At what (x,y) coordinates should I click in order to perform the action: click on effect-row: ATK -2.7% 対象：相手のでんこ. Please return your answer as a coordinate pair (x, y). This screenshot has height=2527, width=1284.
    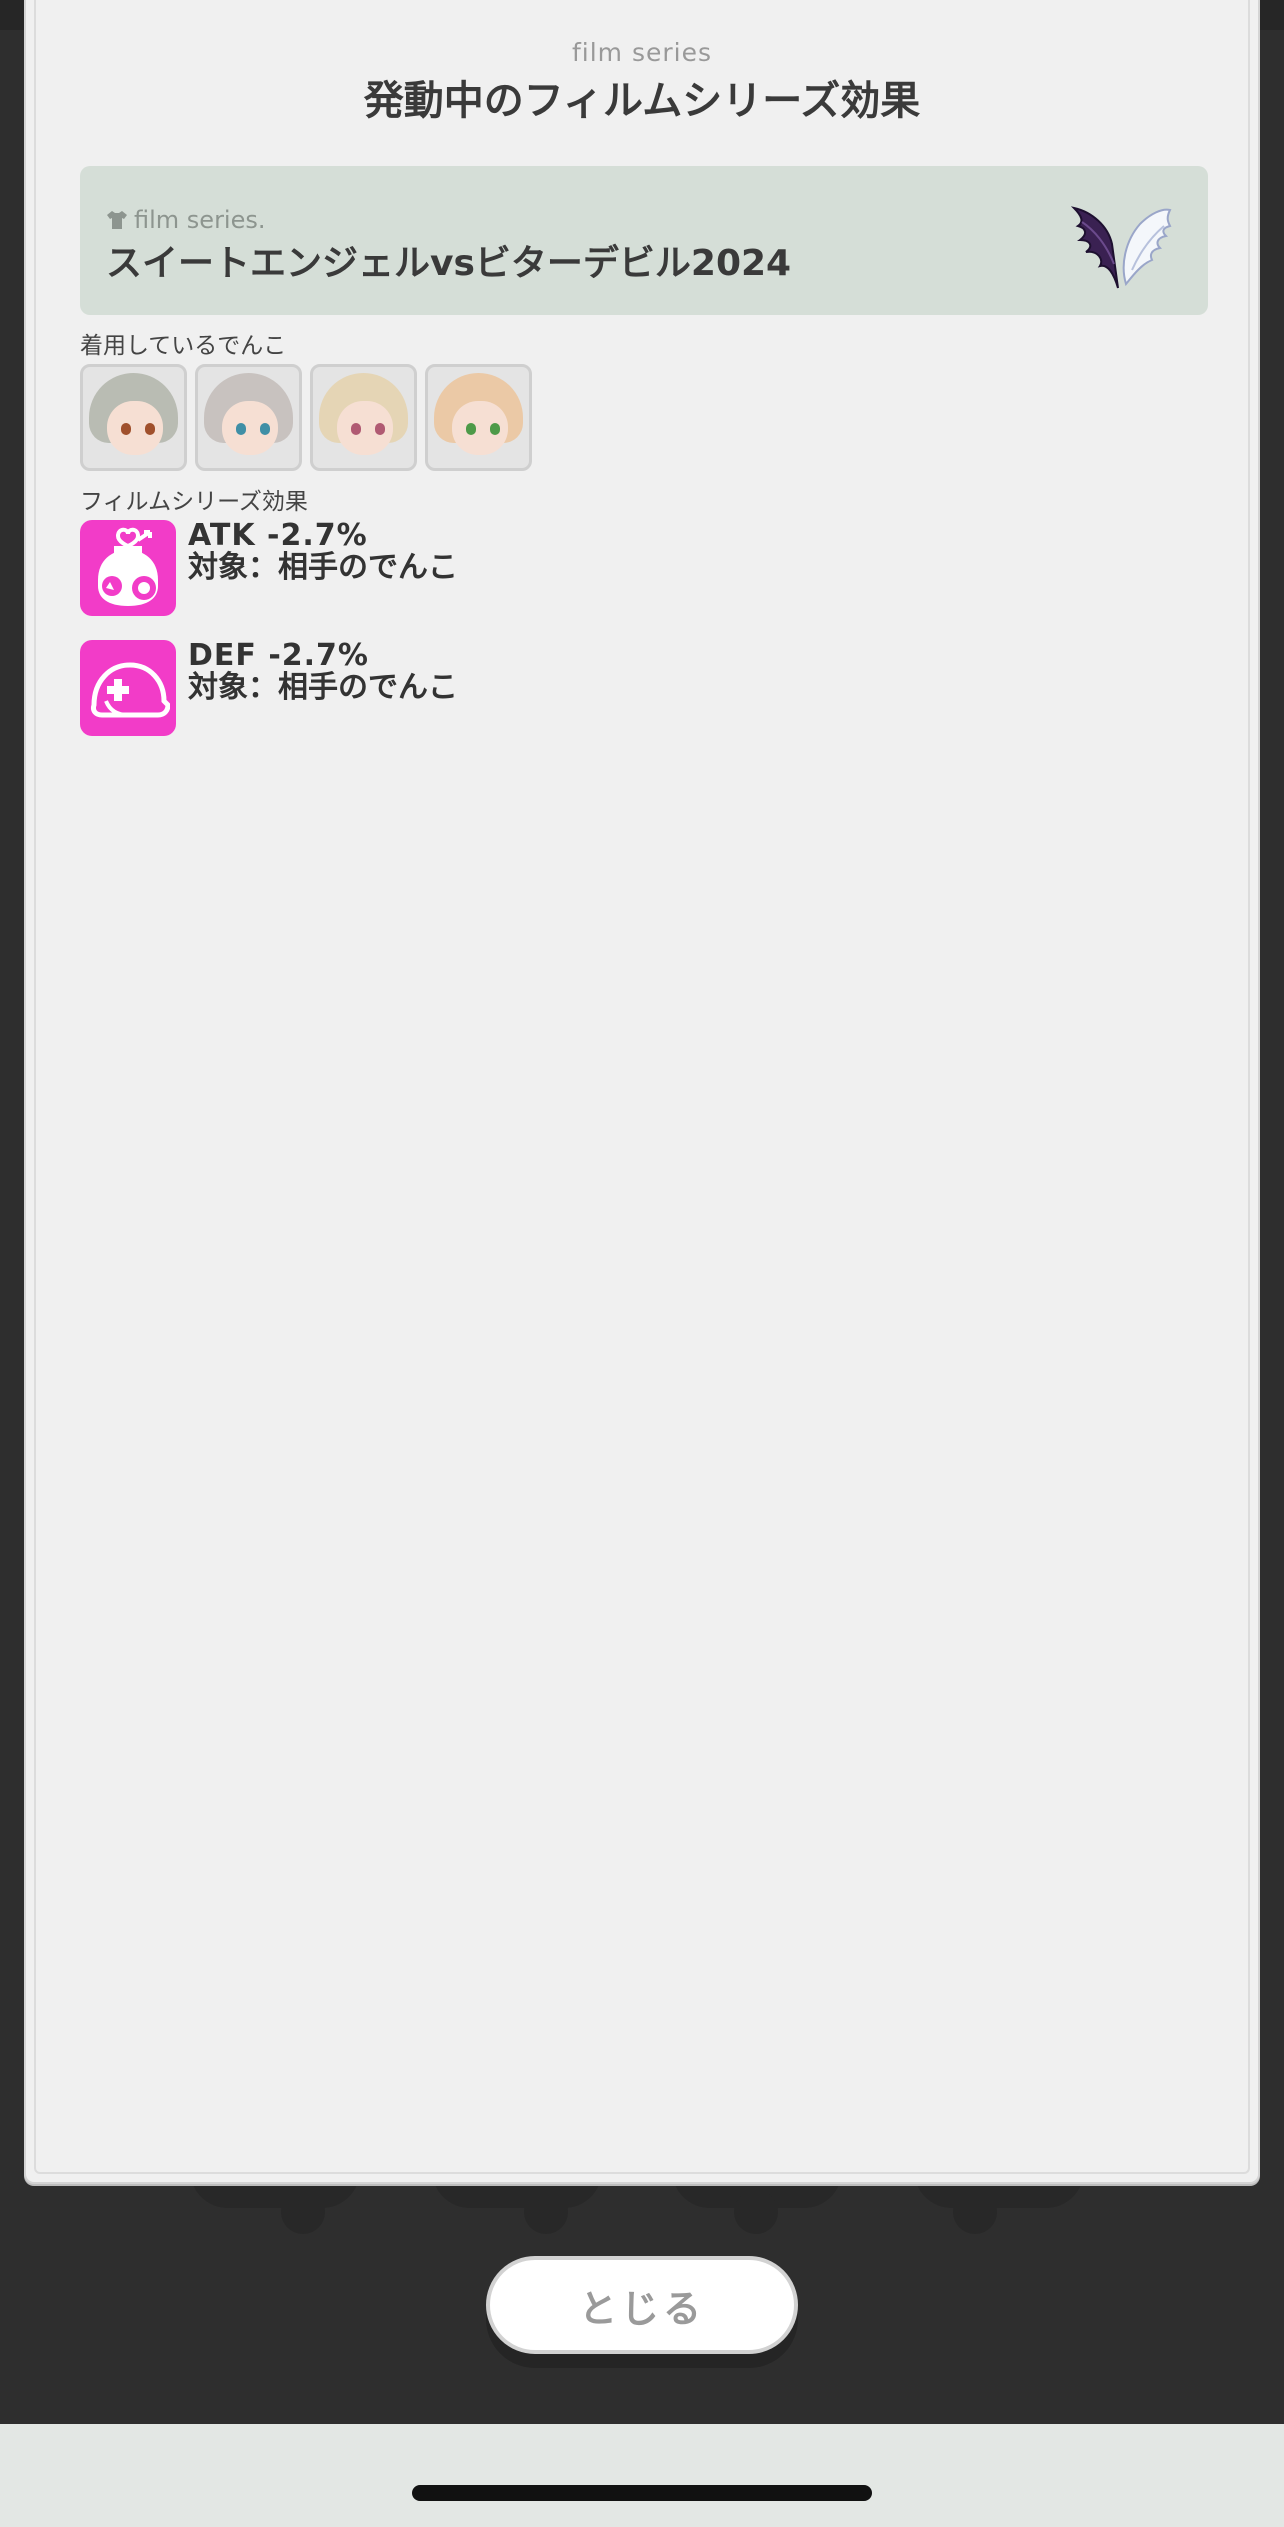
    Looking at the image, I should click on (269, 568).